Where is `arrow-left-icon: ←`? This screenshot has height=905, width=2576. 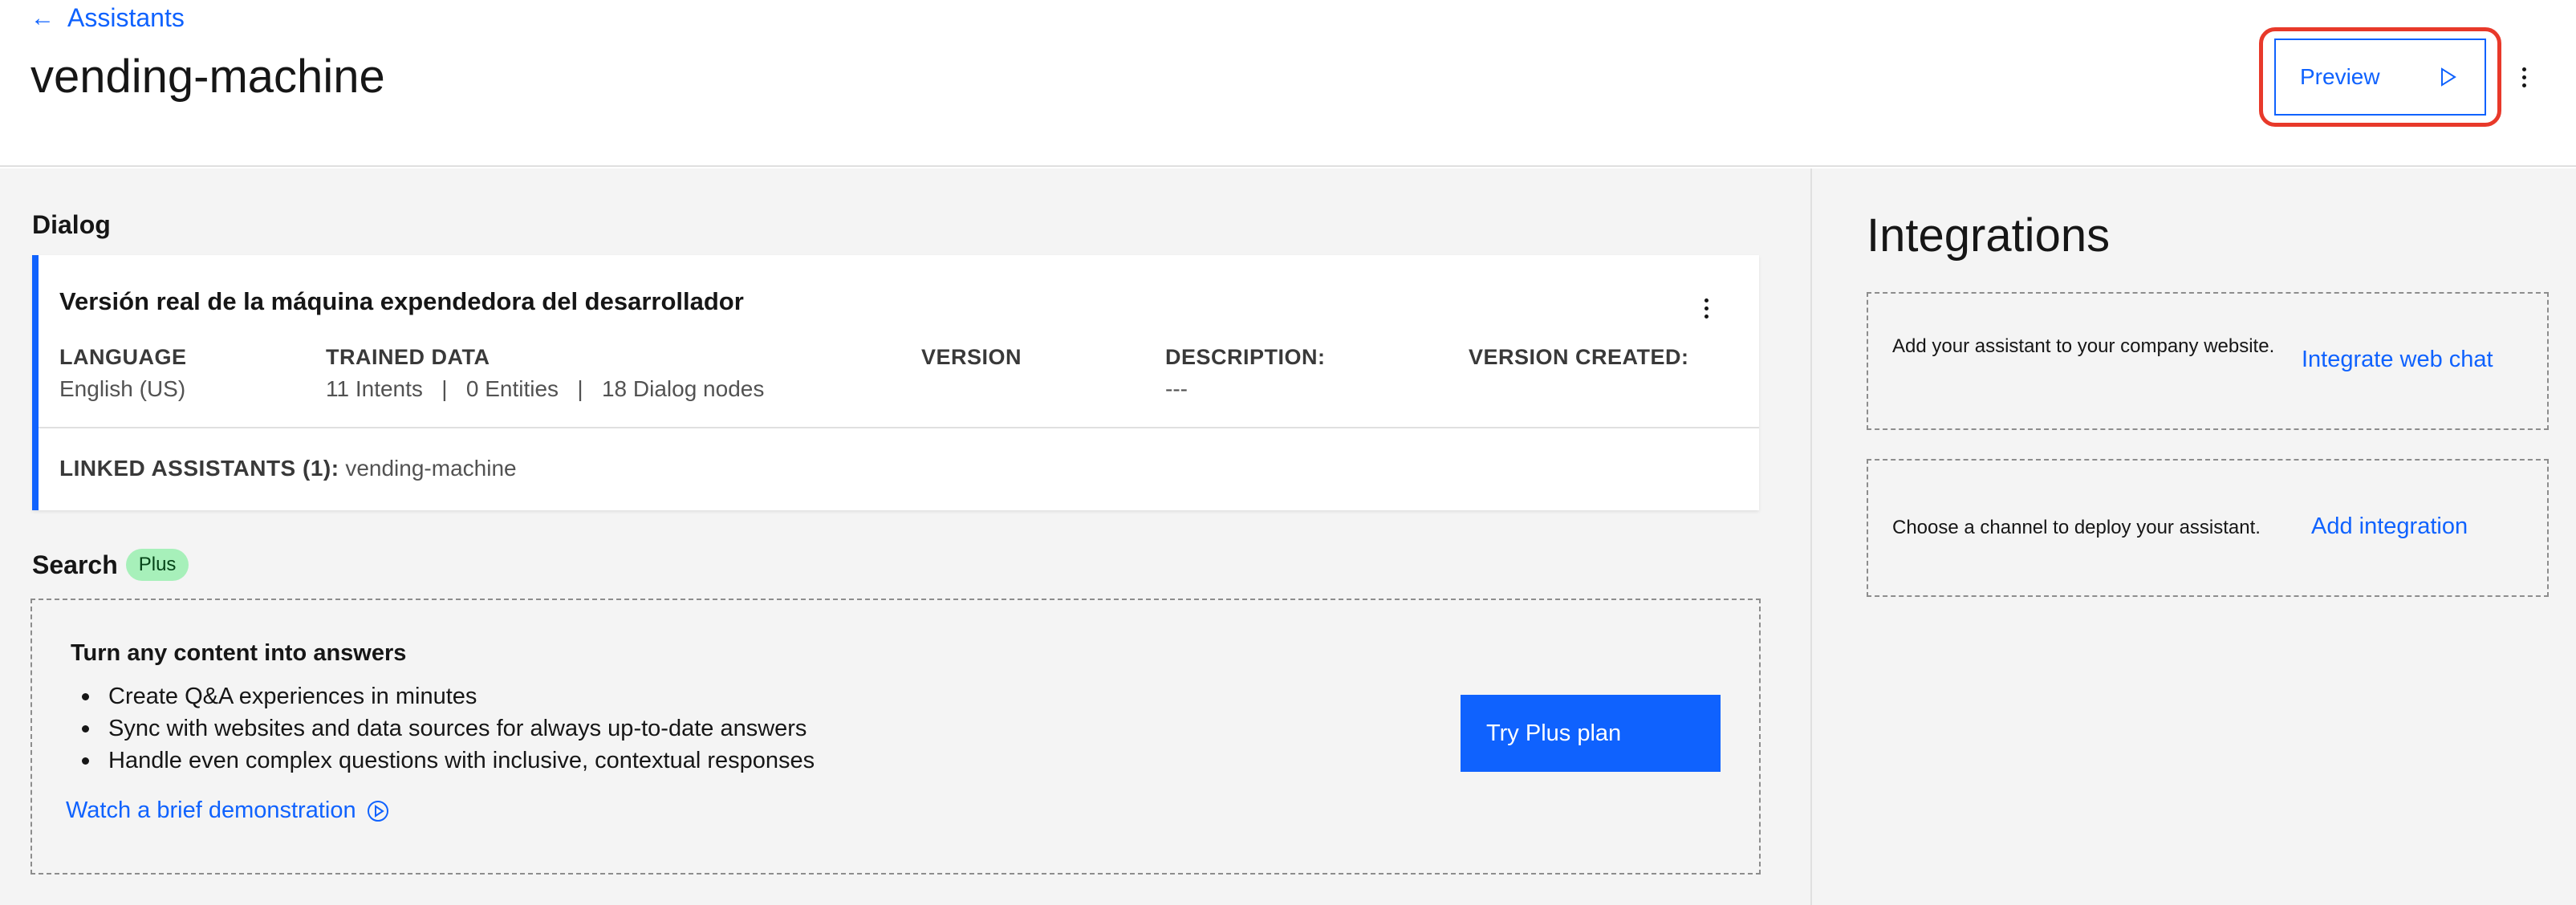
arrow-left-icon: ← is located at coordinates (42, 18).